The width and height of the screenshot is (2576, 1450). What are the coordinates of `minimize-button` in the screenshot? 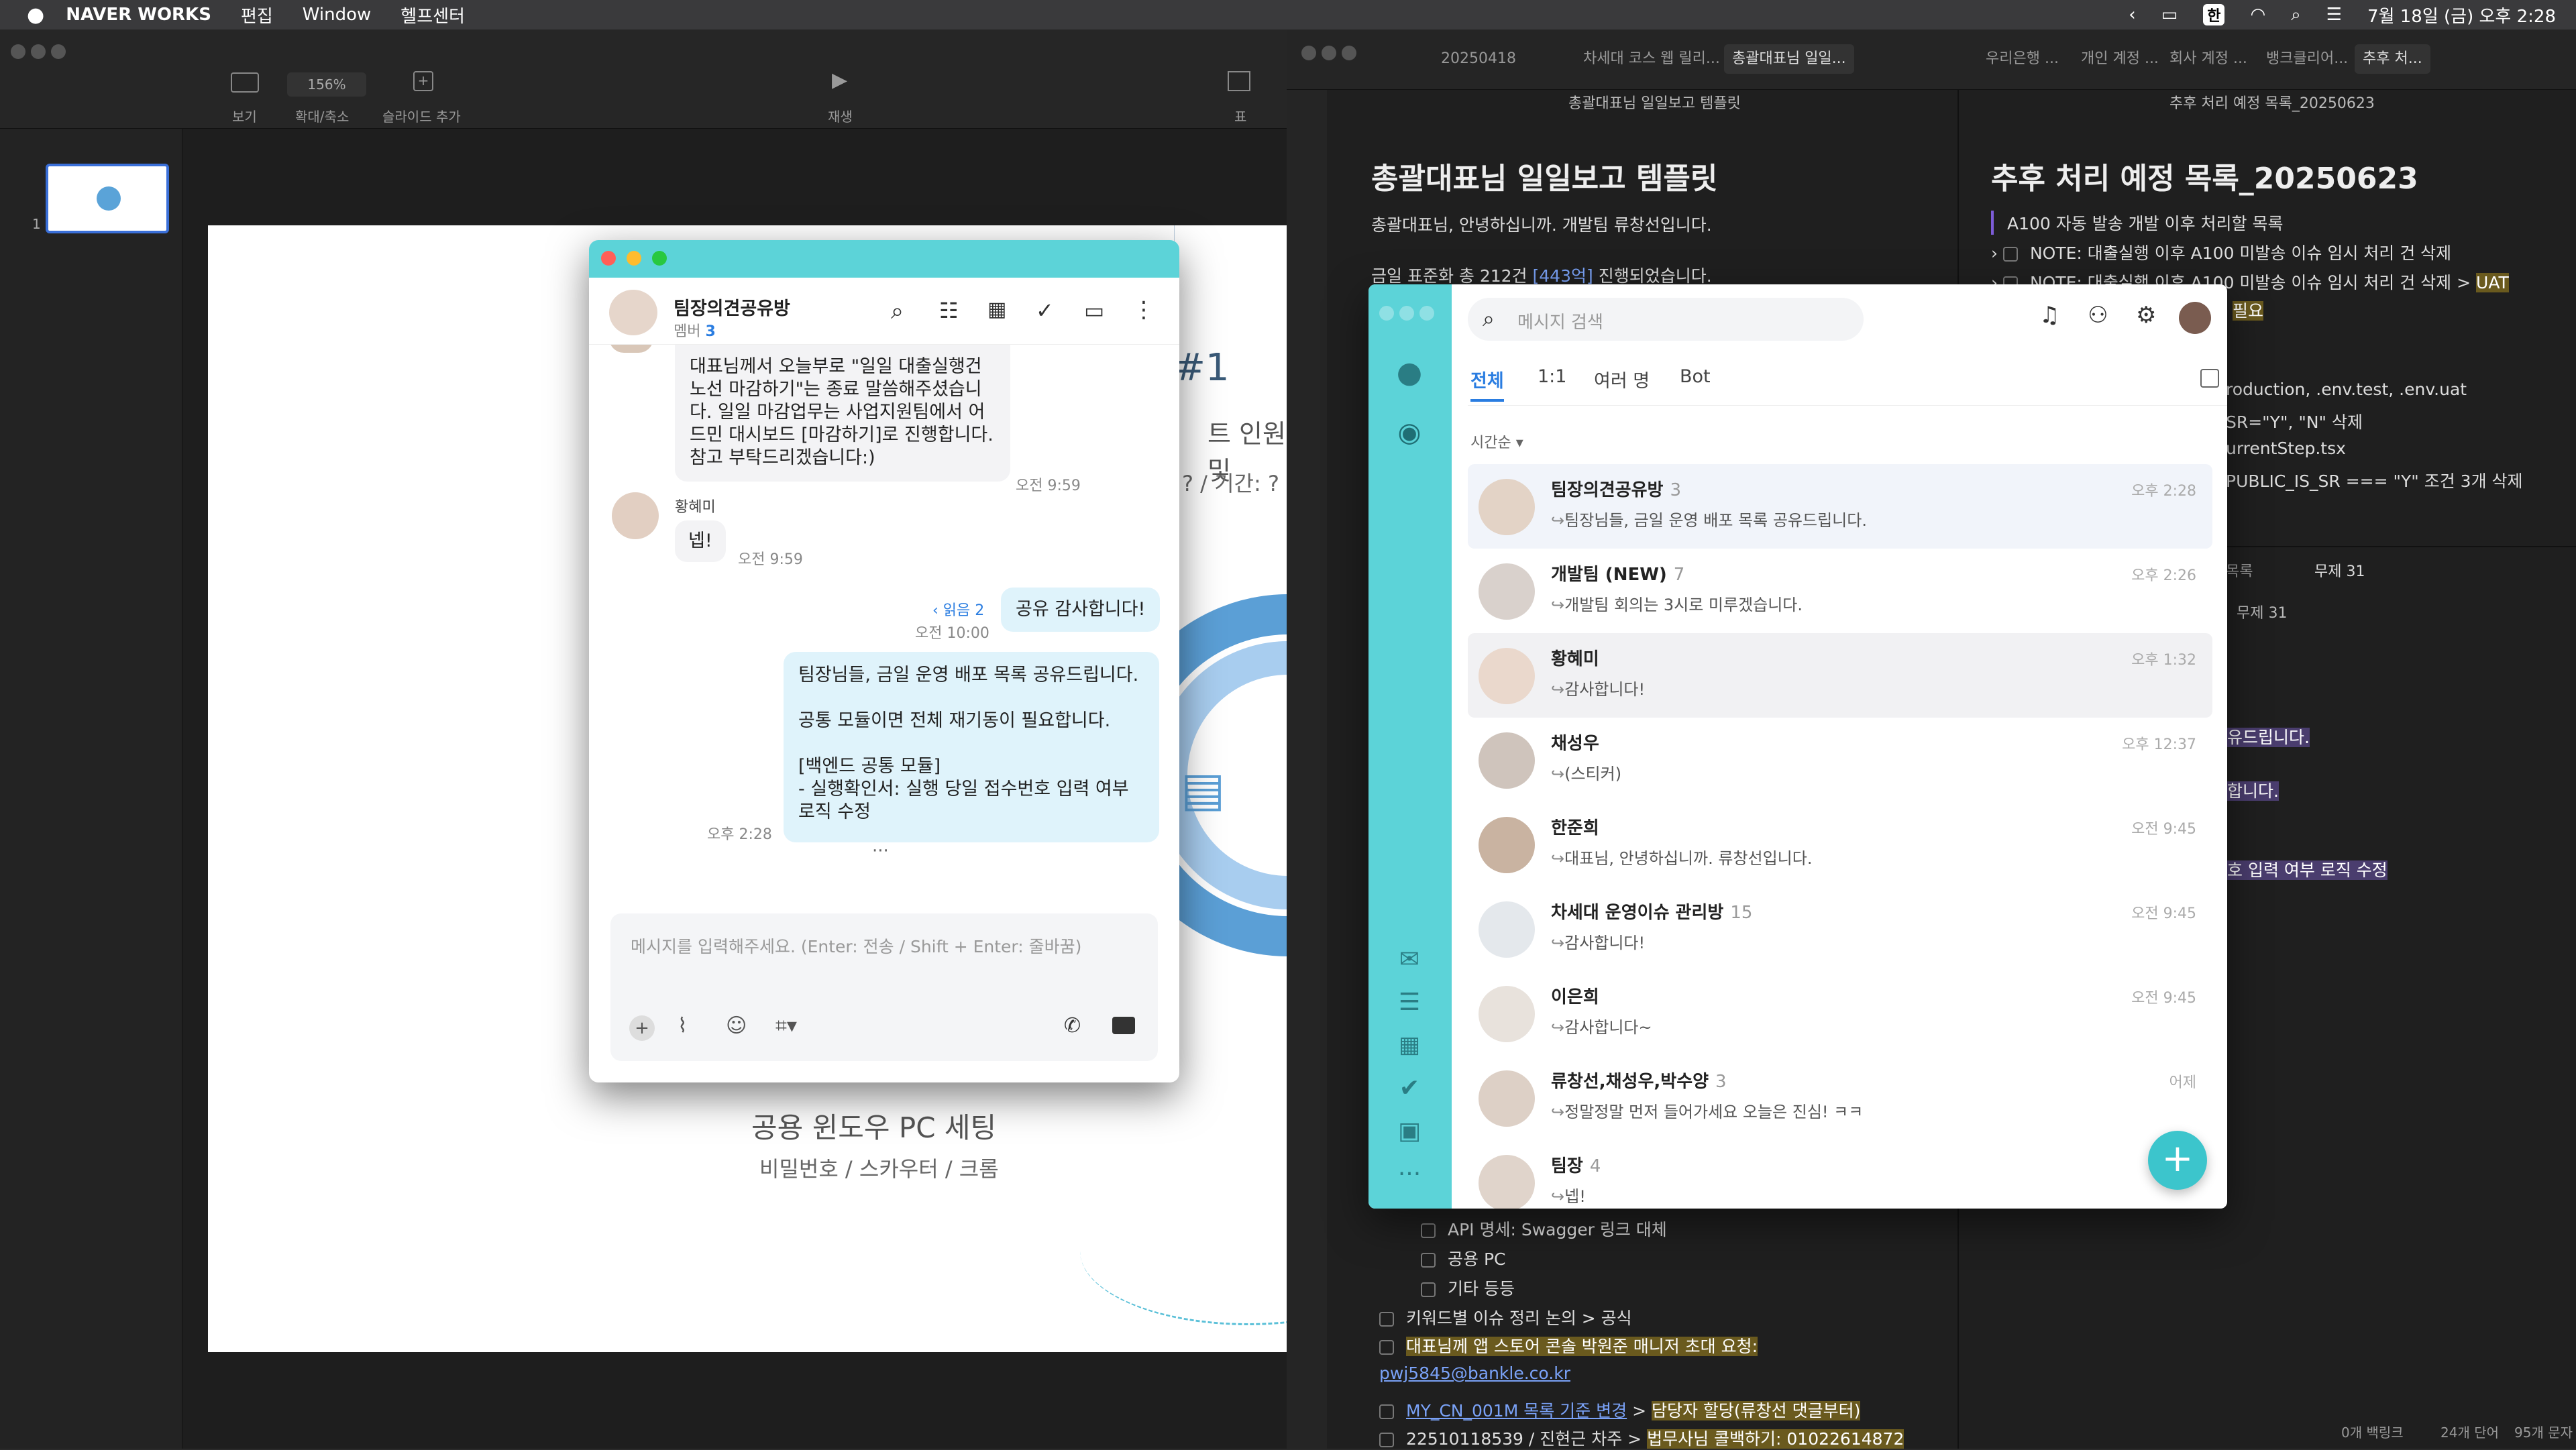 It's located at (38, 51).